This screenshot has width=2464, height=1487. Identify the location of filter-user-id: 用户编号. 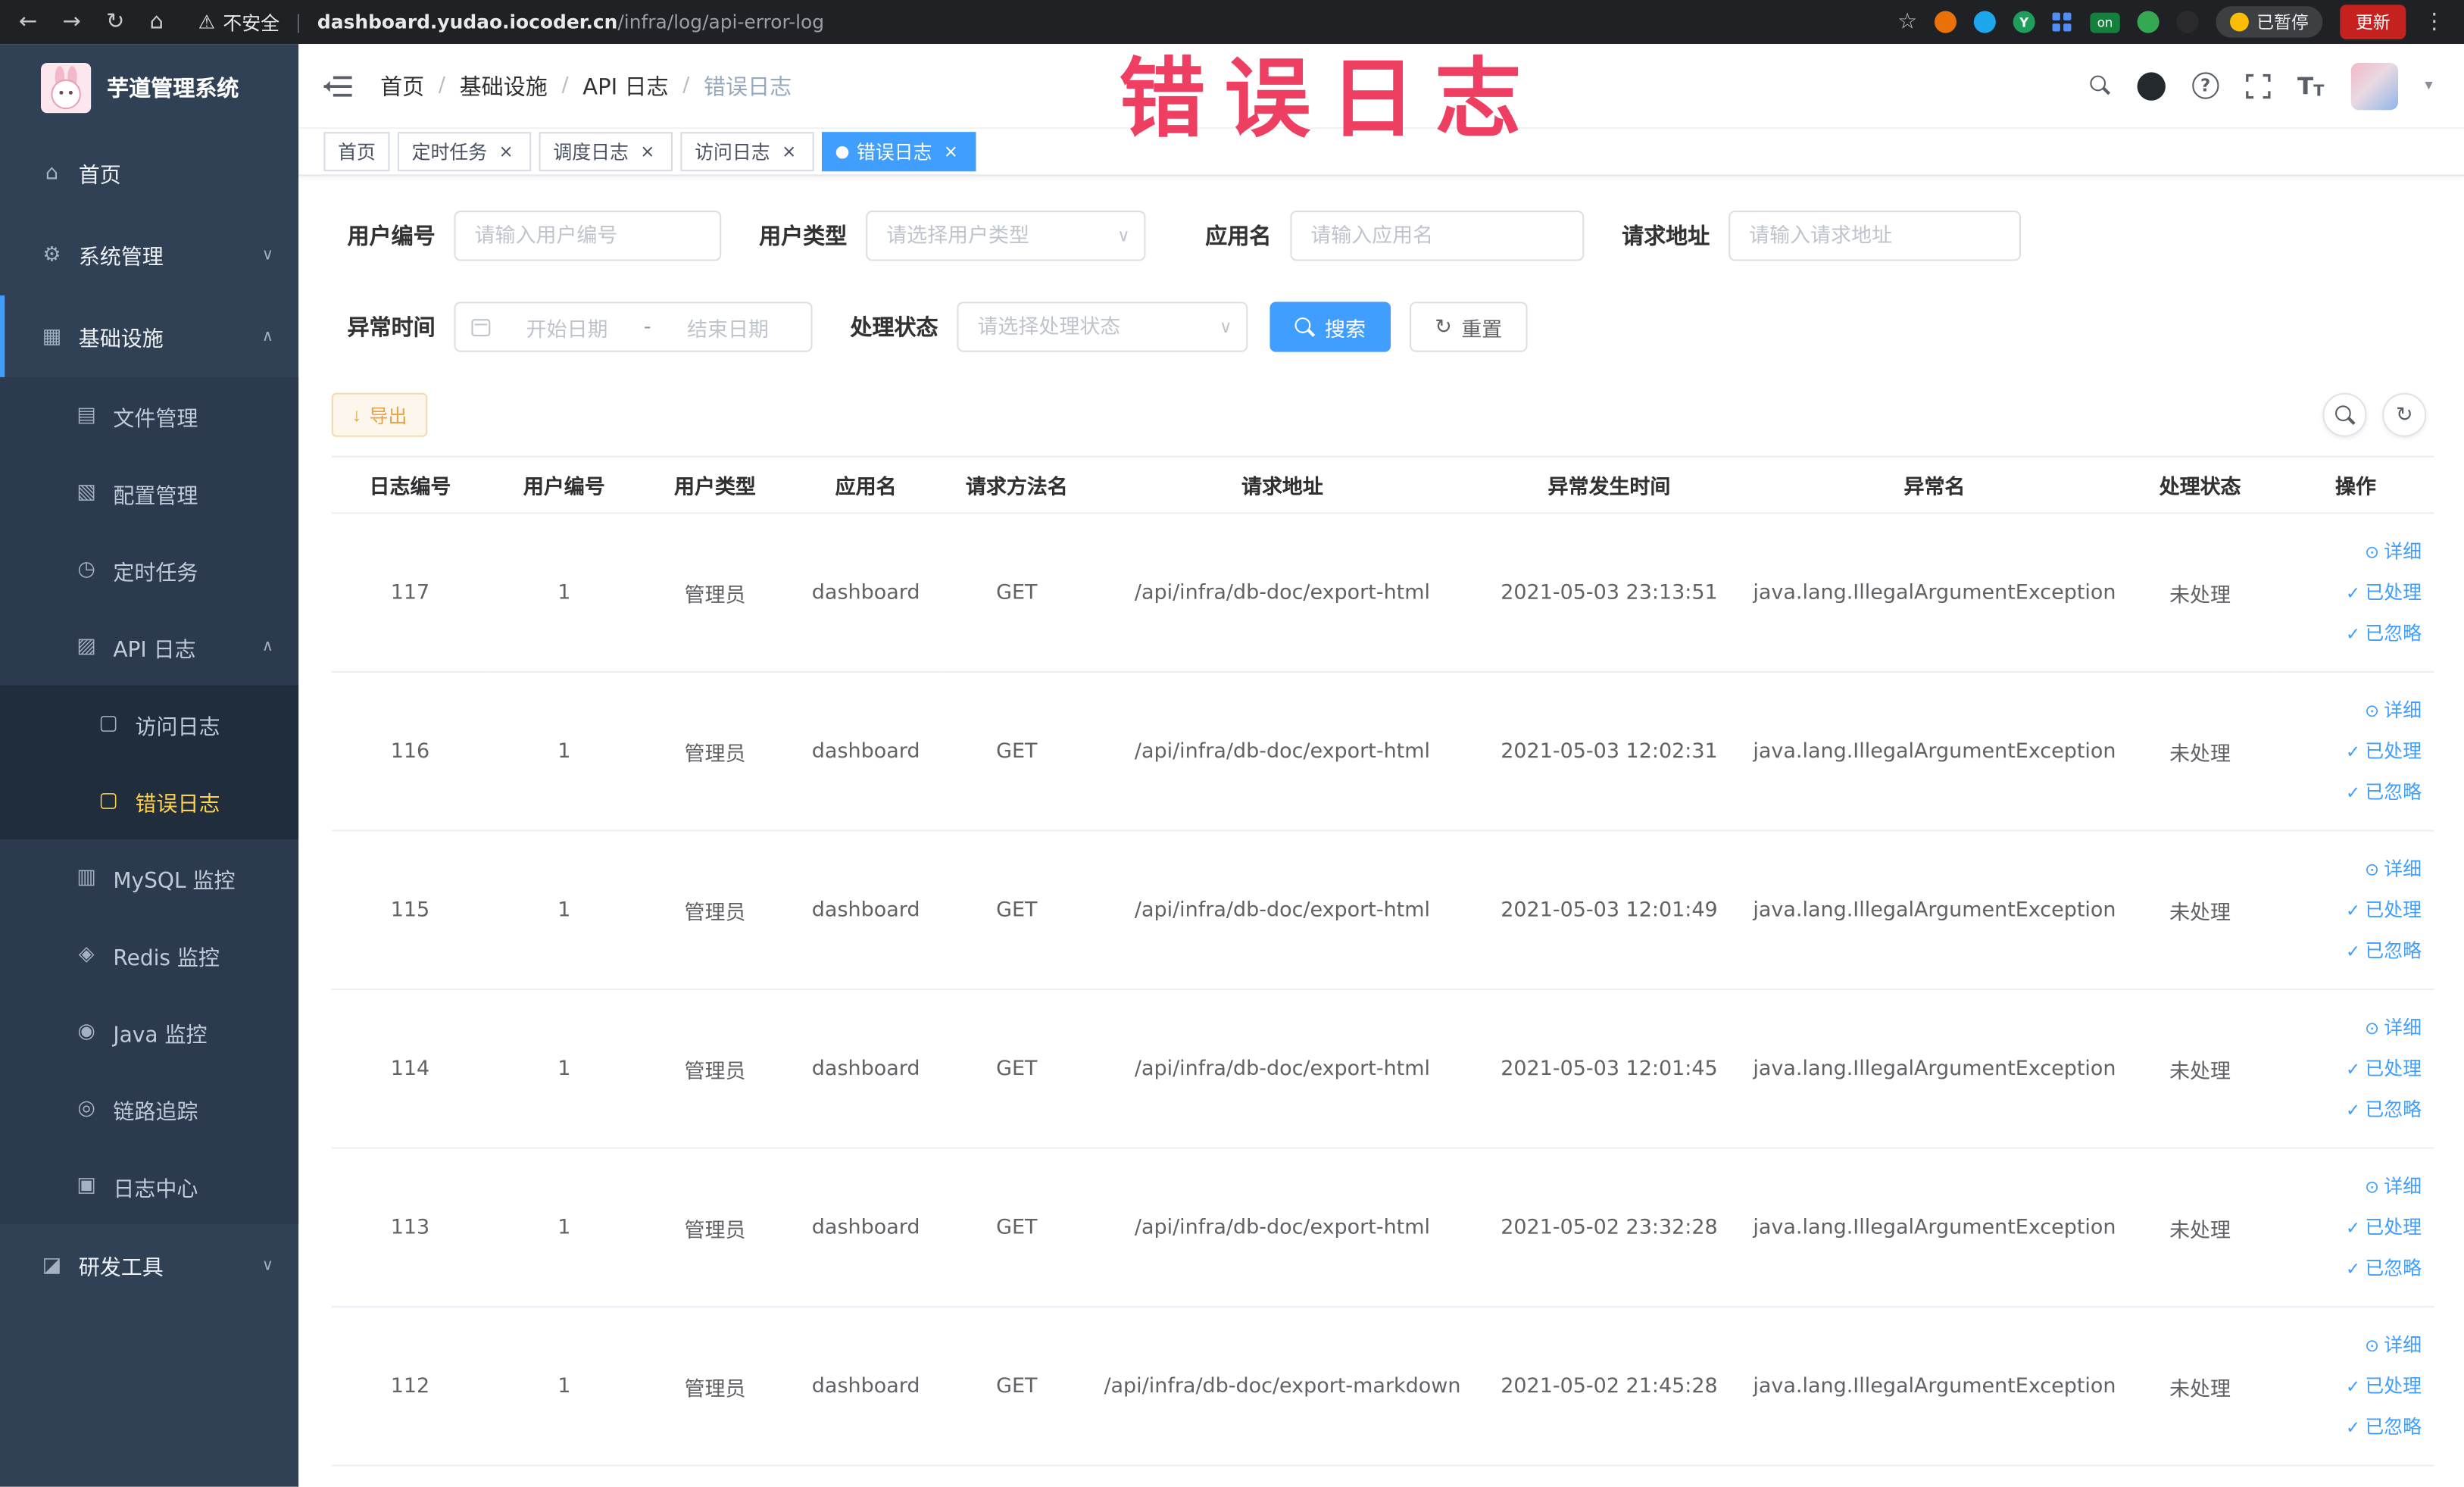
(527, 236).